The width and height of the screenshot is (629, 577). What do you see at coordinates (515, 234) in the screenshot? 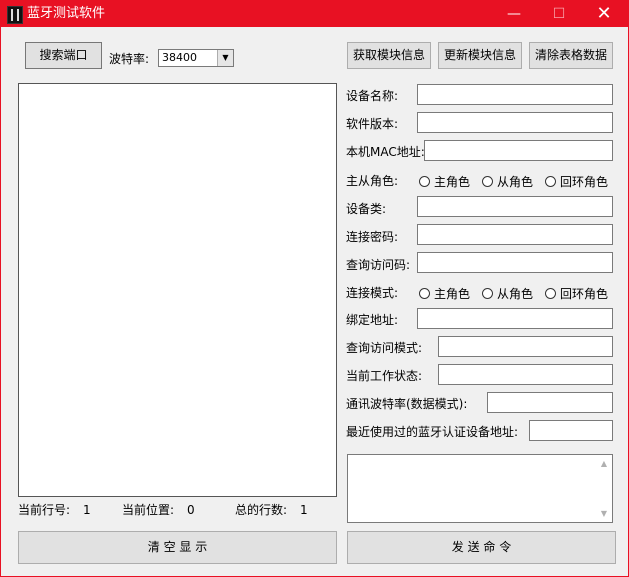
I see `pair-password-field` at bounding box center [515, 234].